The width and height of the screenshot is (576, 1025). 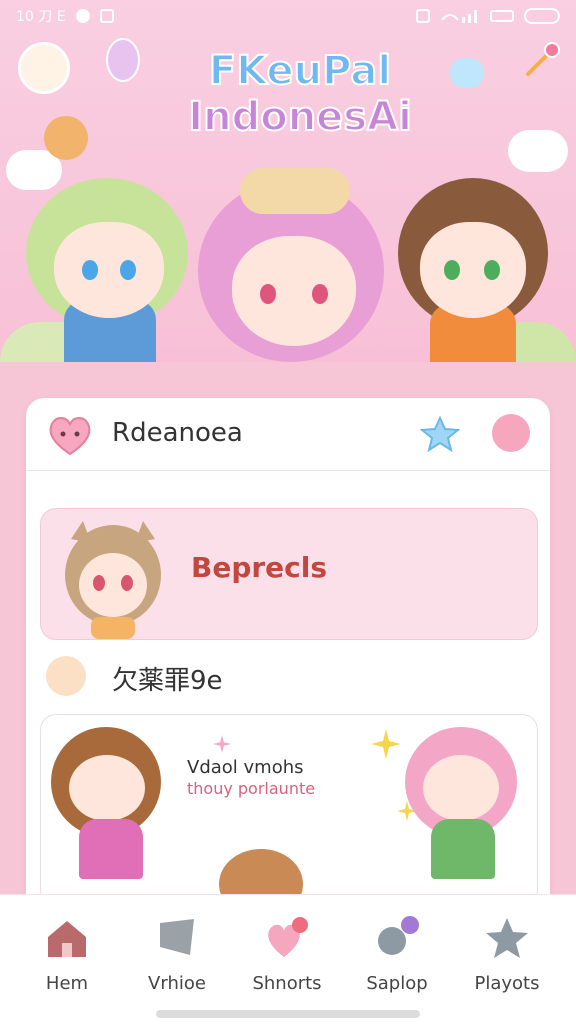 What do you see at coordinates (109, 270) in the screenshot?
I see `character-green-face` at bounding box center [109, 270].